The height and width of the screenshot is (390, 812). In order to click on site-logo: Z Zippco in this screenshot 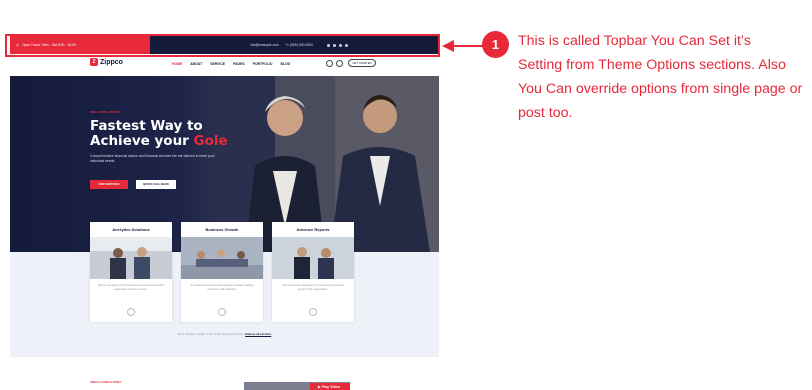, I will do `click(106, 62)`.